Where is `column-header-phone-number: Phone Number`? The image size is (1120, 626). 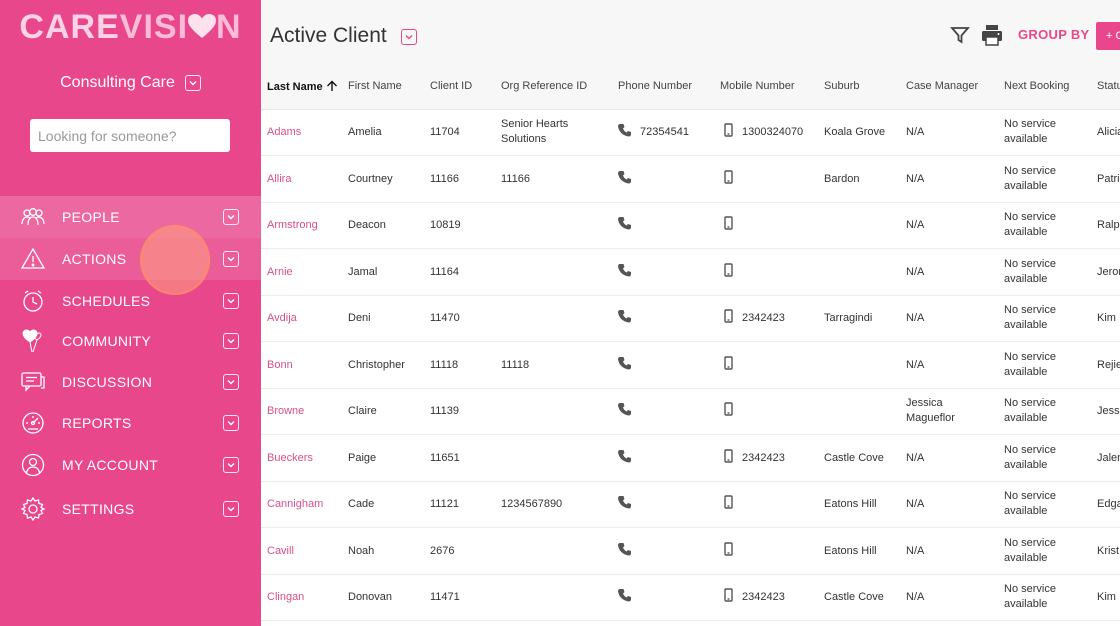
column-header-phone-number: Phone Number is located at coordinates (655, 86).